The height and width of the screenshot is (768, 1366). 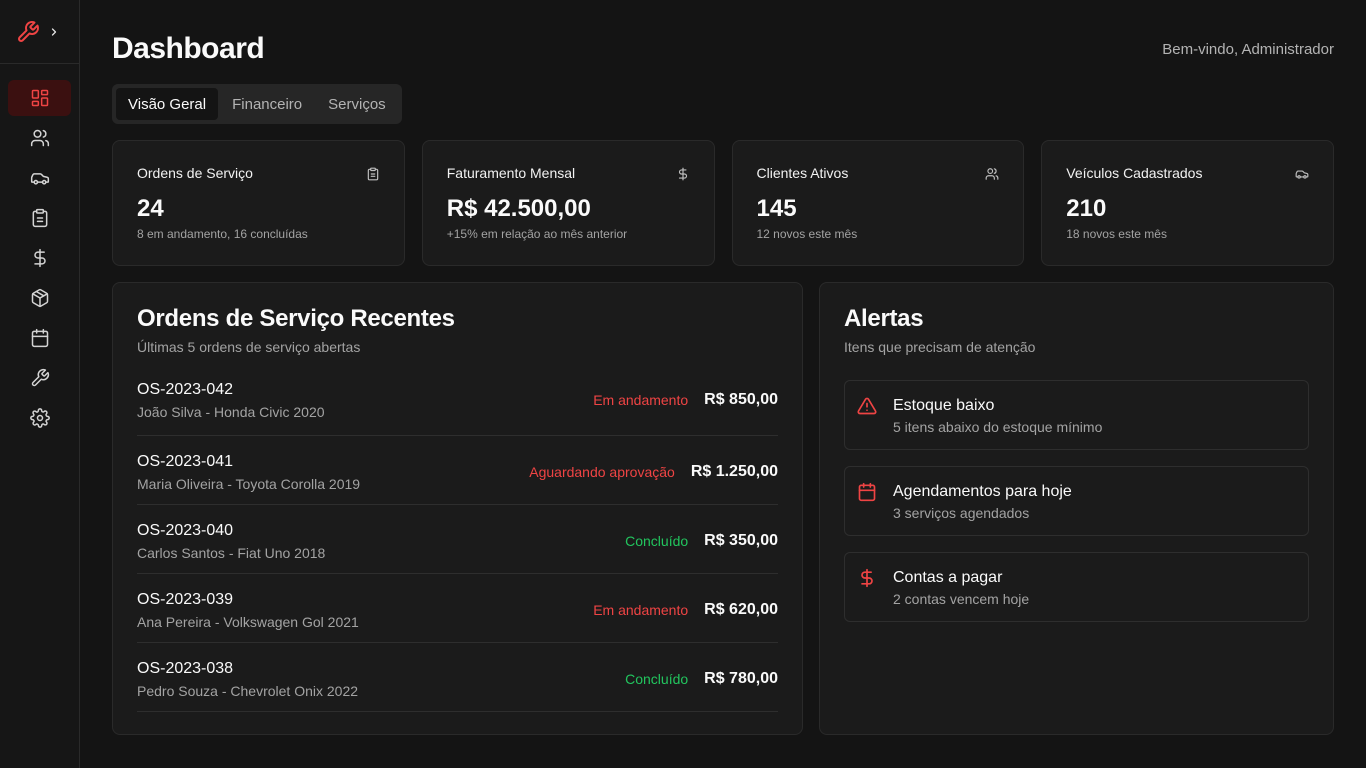 I want to click on order-price: R$ 1.250,00, so click(x=734, y=471).